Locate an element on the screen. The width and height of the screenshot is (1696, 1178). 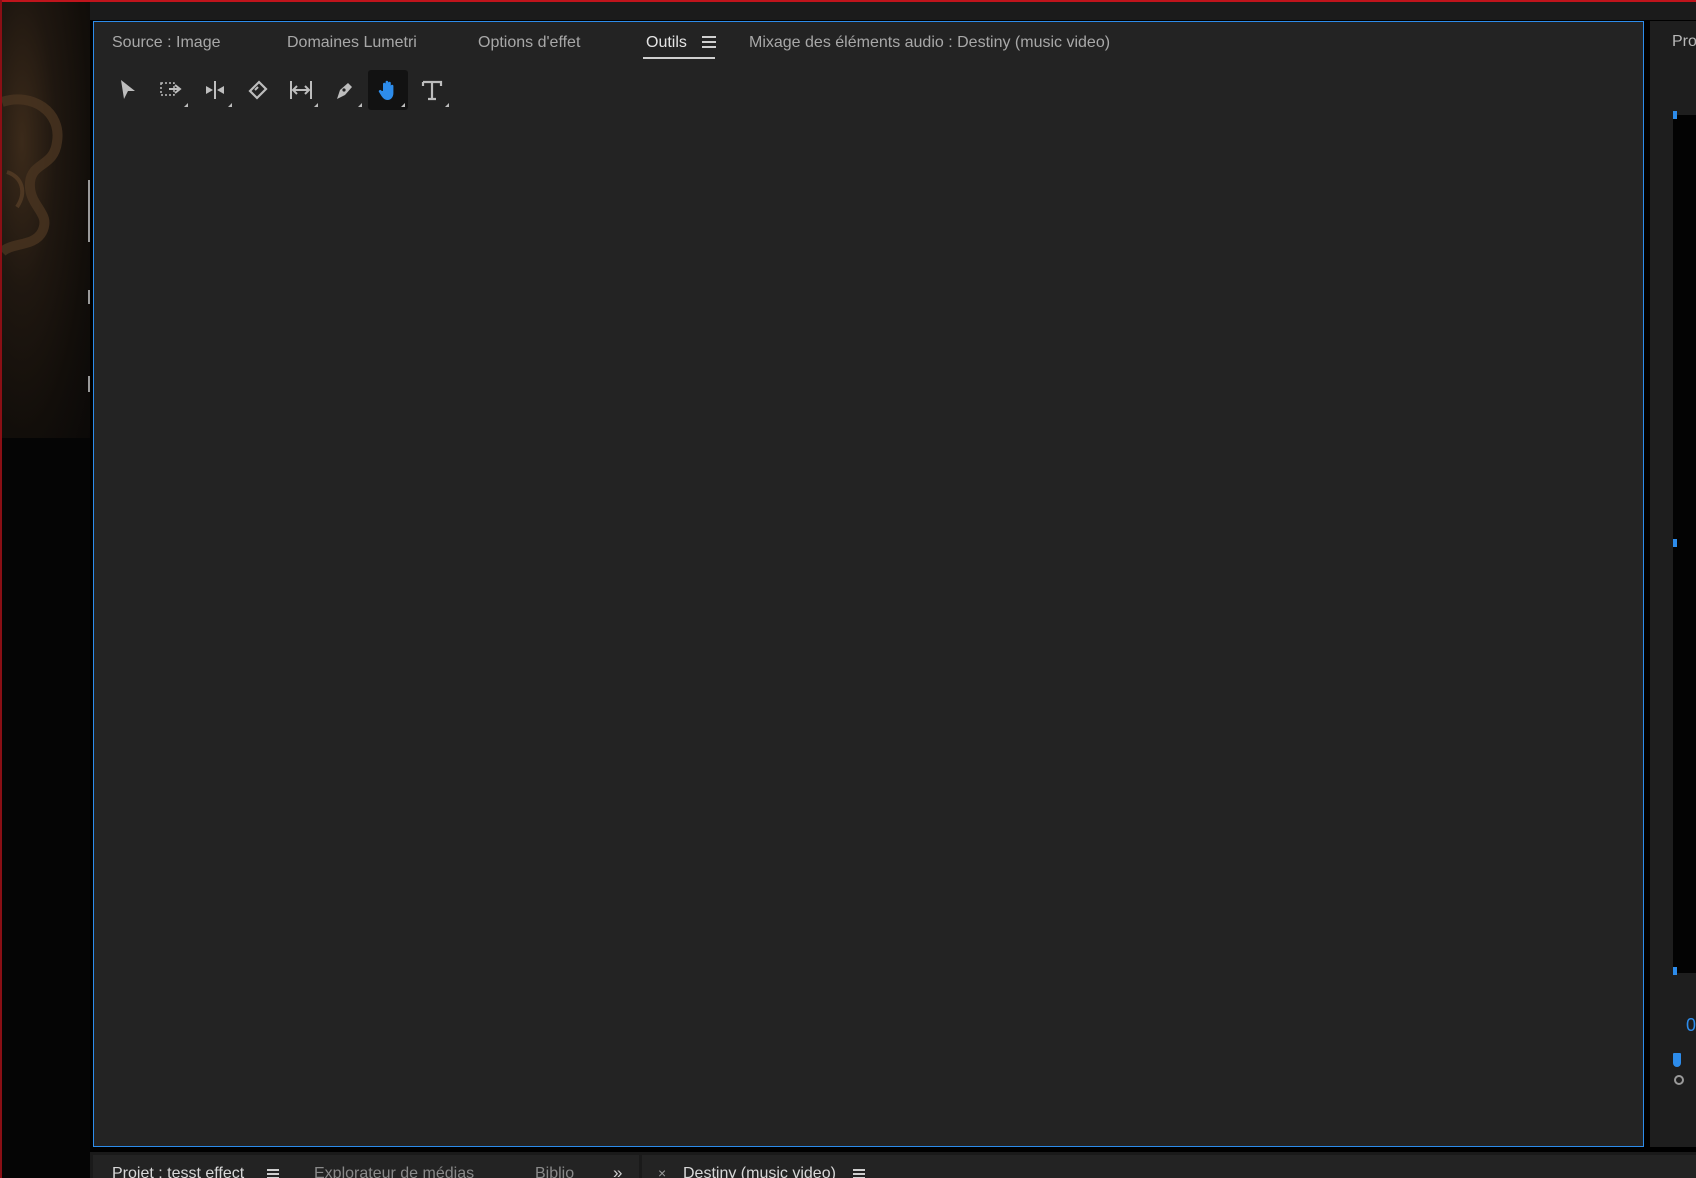
zoom-handle-icon is located at coordinates (1679, 1080).